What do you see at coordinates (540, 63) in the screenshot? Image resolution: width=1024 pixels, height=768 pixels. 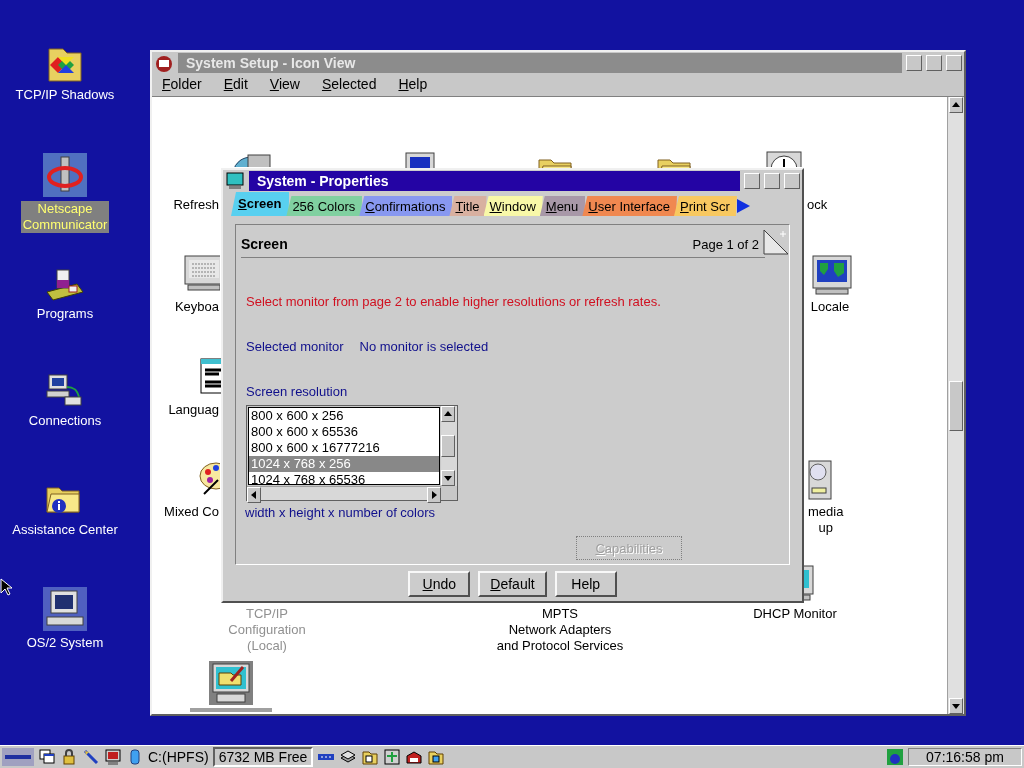 I see `window-title: System Setup - Icon View` at bounding box center [540, 63].